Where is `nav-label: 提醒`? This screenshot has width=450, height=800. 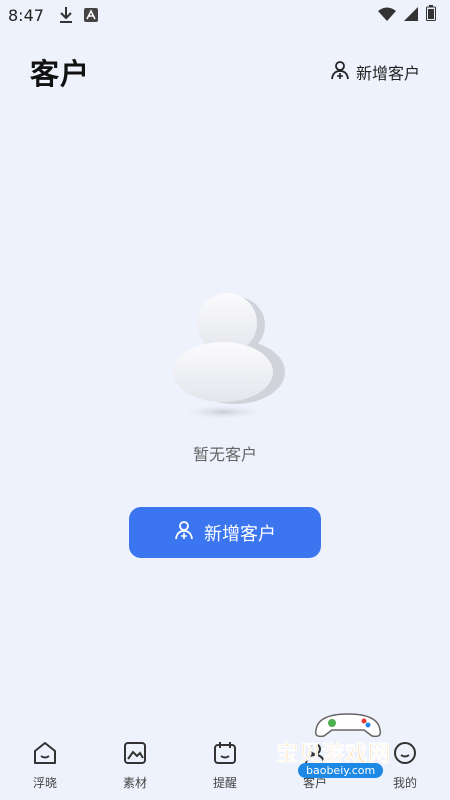 nav-label: 提醒 is located at coordinates (224, 783).